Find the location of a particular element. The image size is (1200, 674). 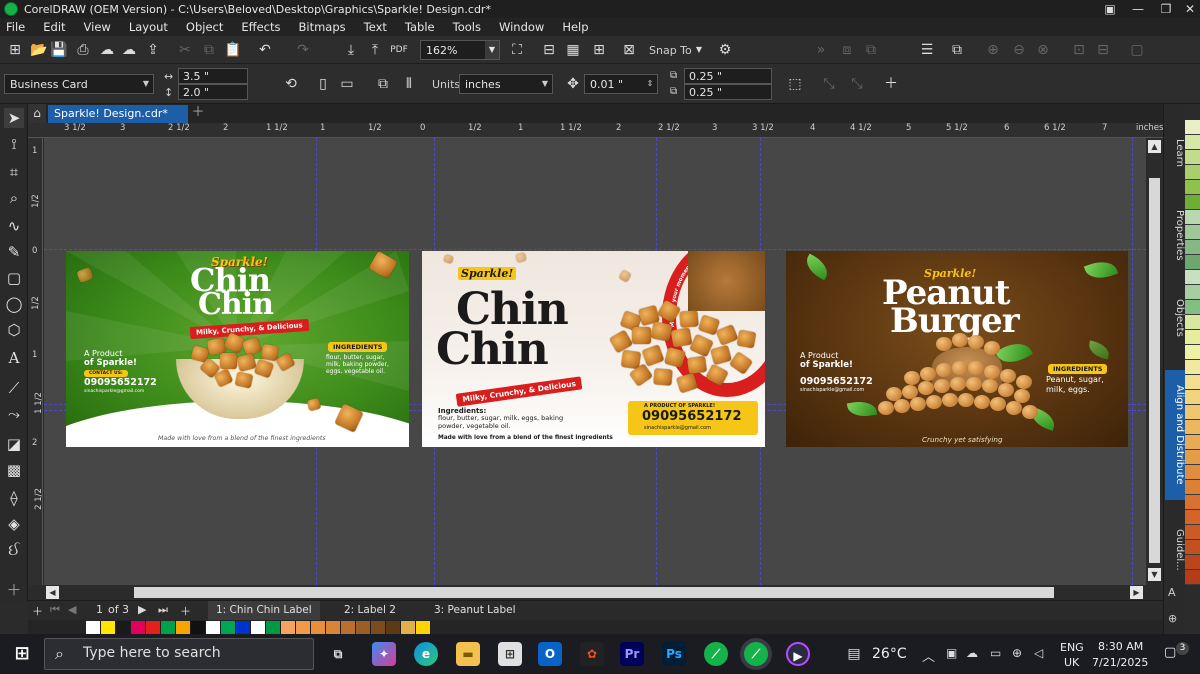

file-explorer-icon: ▬ is located at coordinates (468, 654).